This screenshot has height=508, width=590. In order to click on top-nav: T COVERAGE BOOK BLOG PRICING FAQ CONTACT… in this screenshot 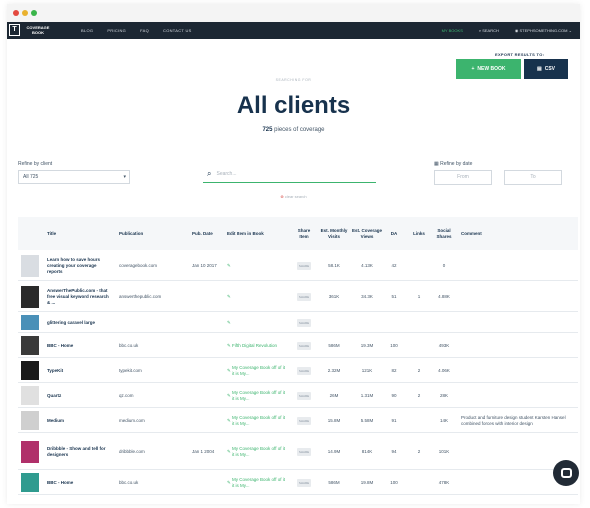, I will do `click(293, 30)`.